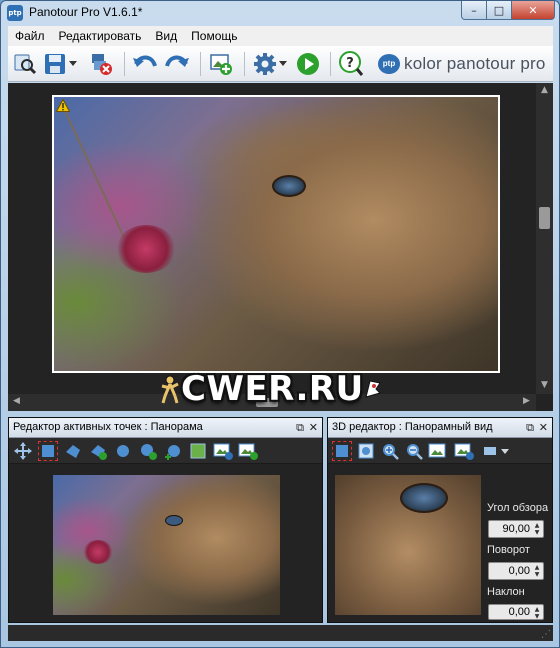  Describe the element at coordinates (464, 451) in the screenshot. I see `view-export-icon` at that location.